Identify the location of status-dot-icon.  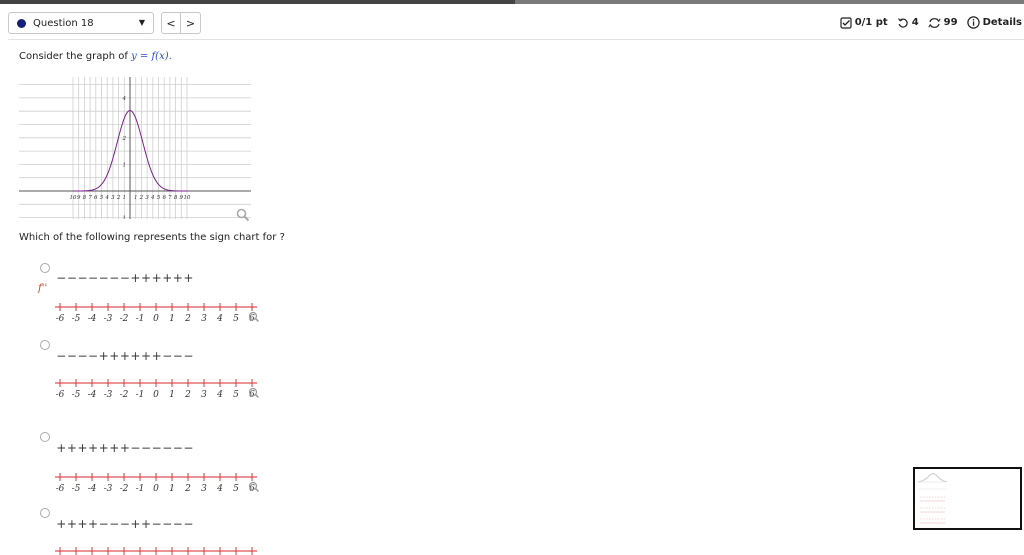
(21, 23).